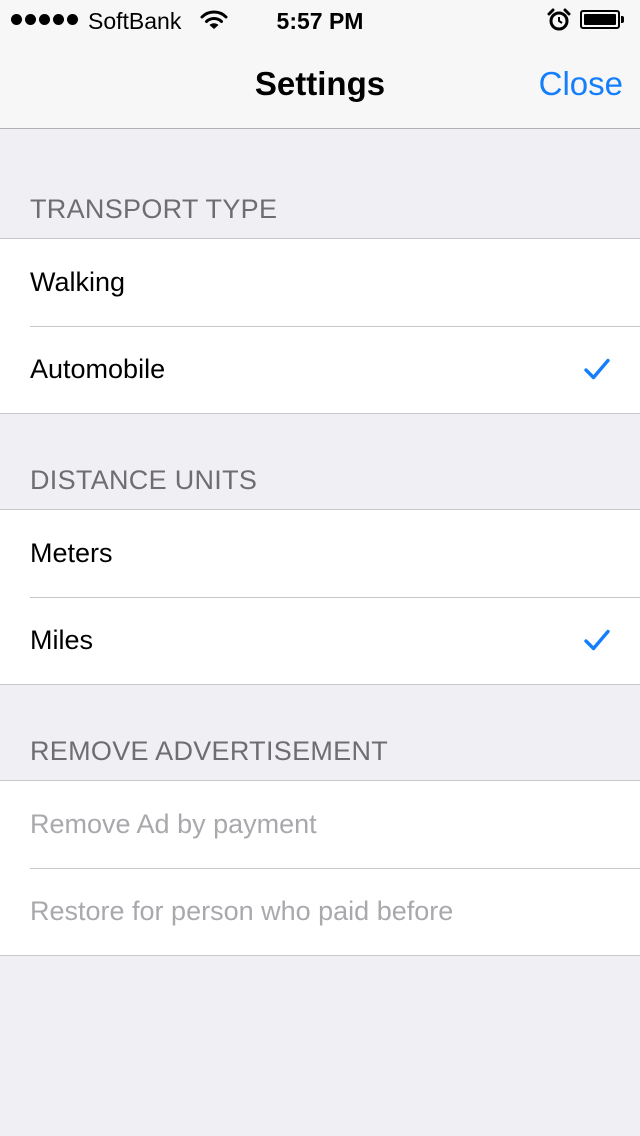 Image resolution: width=640 pixels, height=1136 pixels. Describe the element at coordinates (71, 553) in the screenshot. I see `option-label: Meters` at that location.